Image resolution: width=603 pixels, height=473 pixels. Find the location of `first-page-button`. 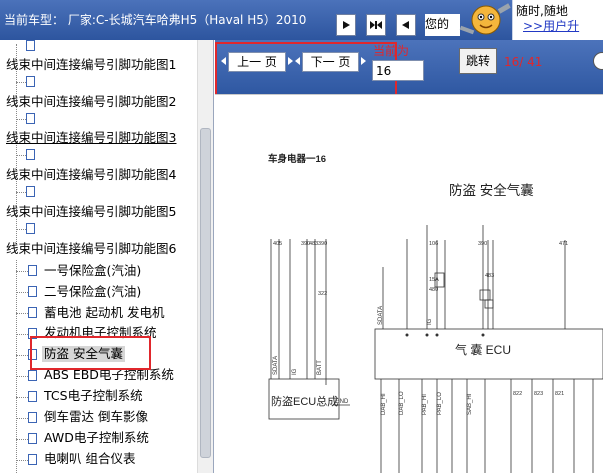

first-page-button is located at coordinates (346, 25).